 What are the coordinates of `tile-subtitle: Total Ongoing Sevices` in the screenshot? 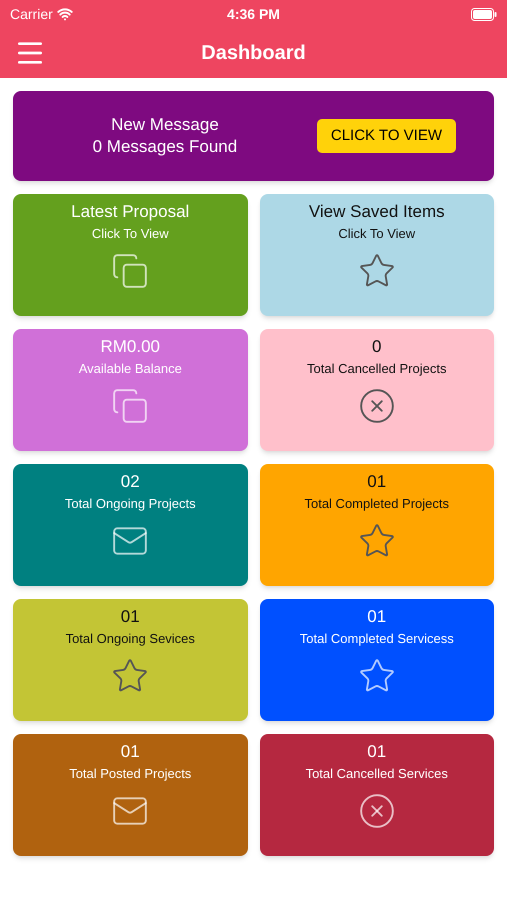 It's located at (130, 639).